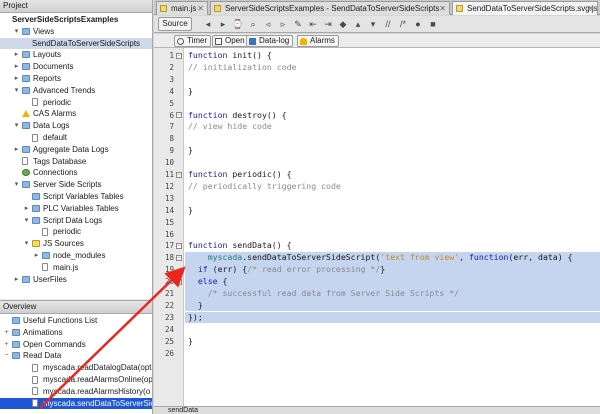 This screenshot has height=414, width=600. I want to click on tree-item: myscada.readAlarmsHistory(o, so click(76, 392).